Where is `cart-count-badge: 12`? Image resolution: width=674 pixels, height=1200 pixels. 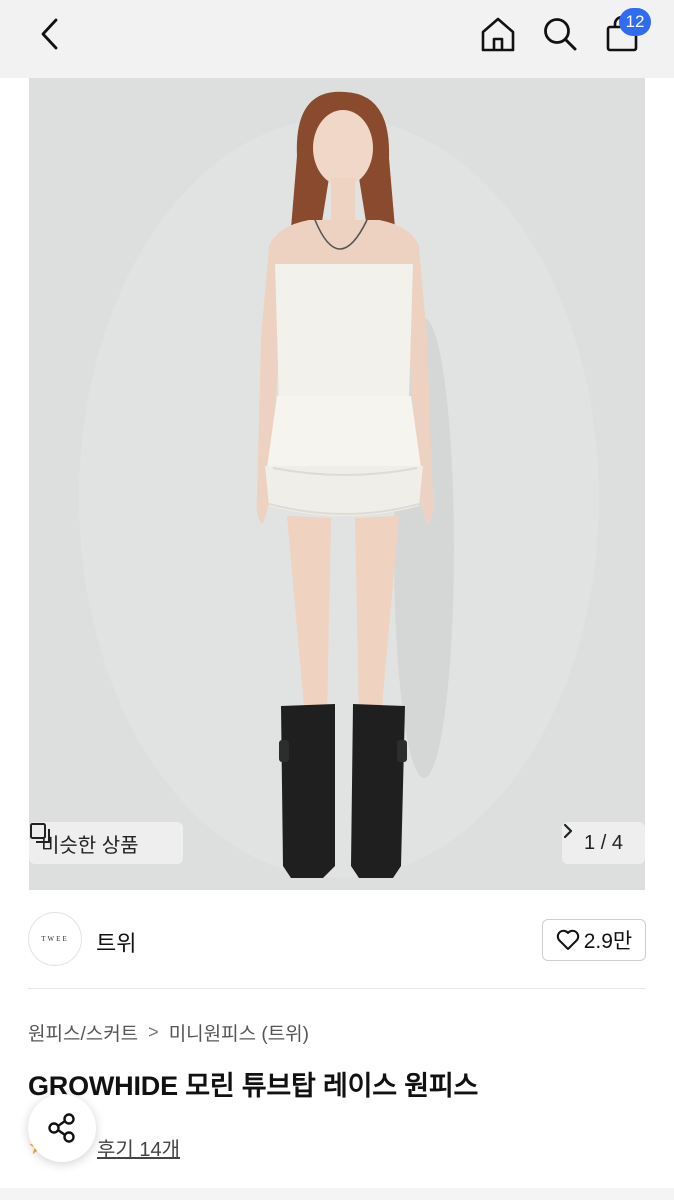
cart-count-badge: 12 is located at coordinates (635, 22).